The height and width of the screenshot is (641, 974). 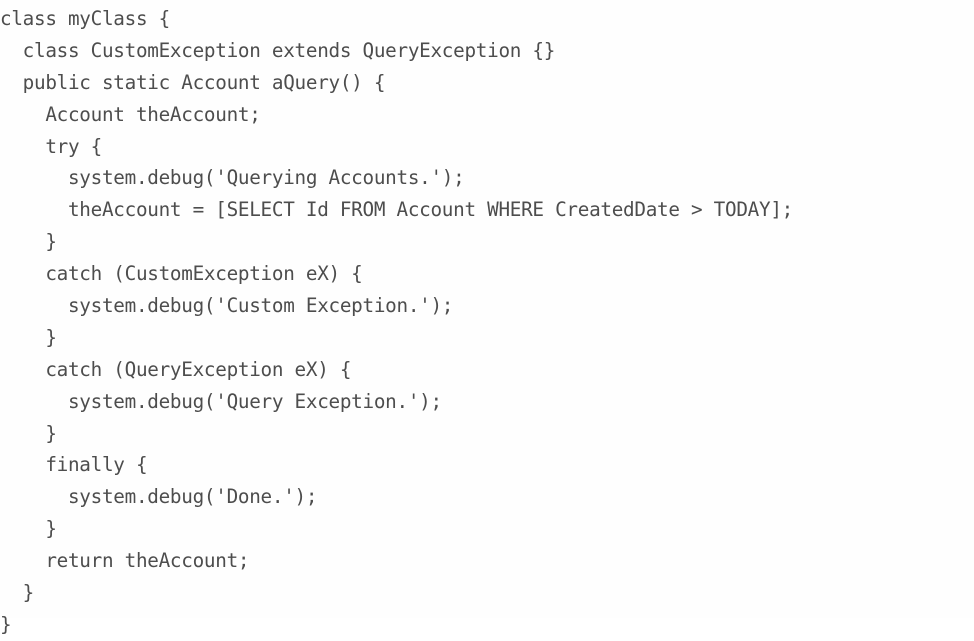 I want to click on code-line: class myClass {, so click(x=85, y=18).